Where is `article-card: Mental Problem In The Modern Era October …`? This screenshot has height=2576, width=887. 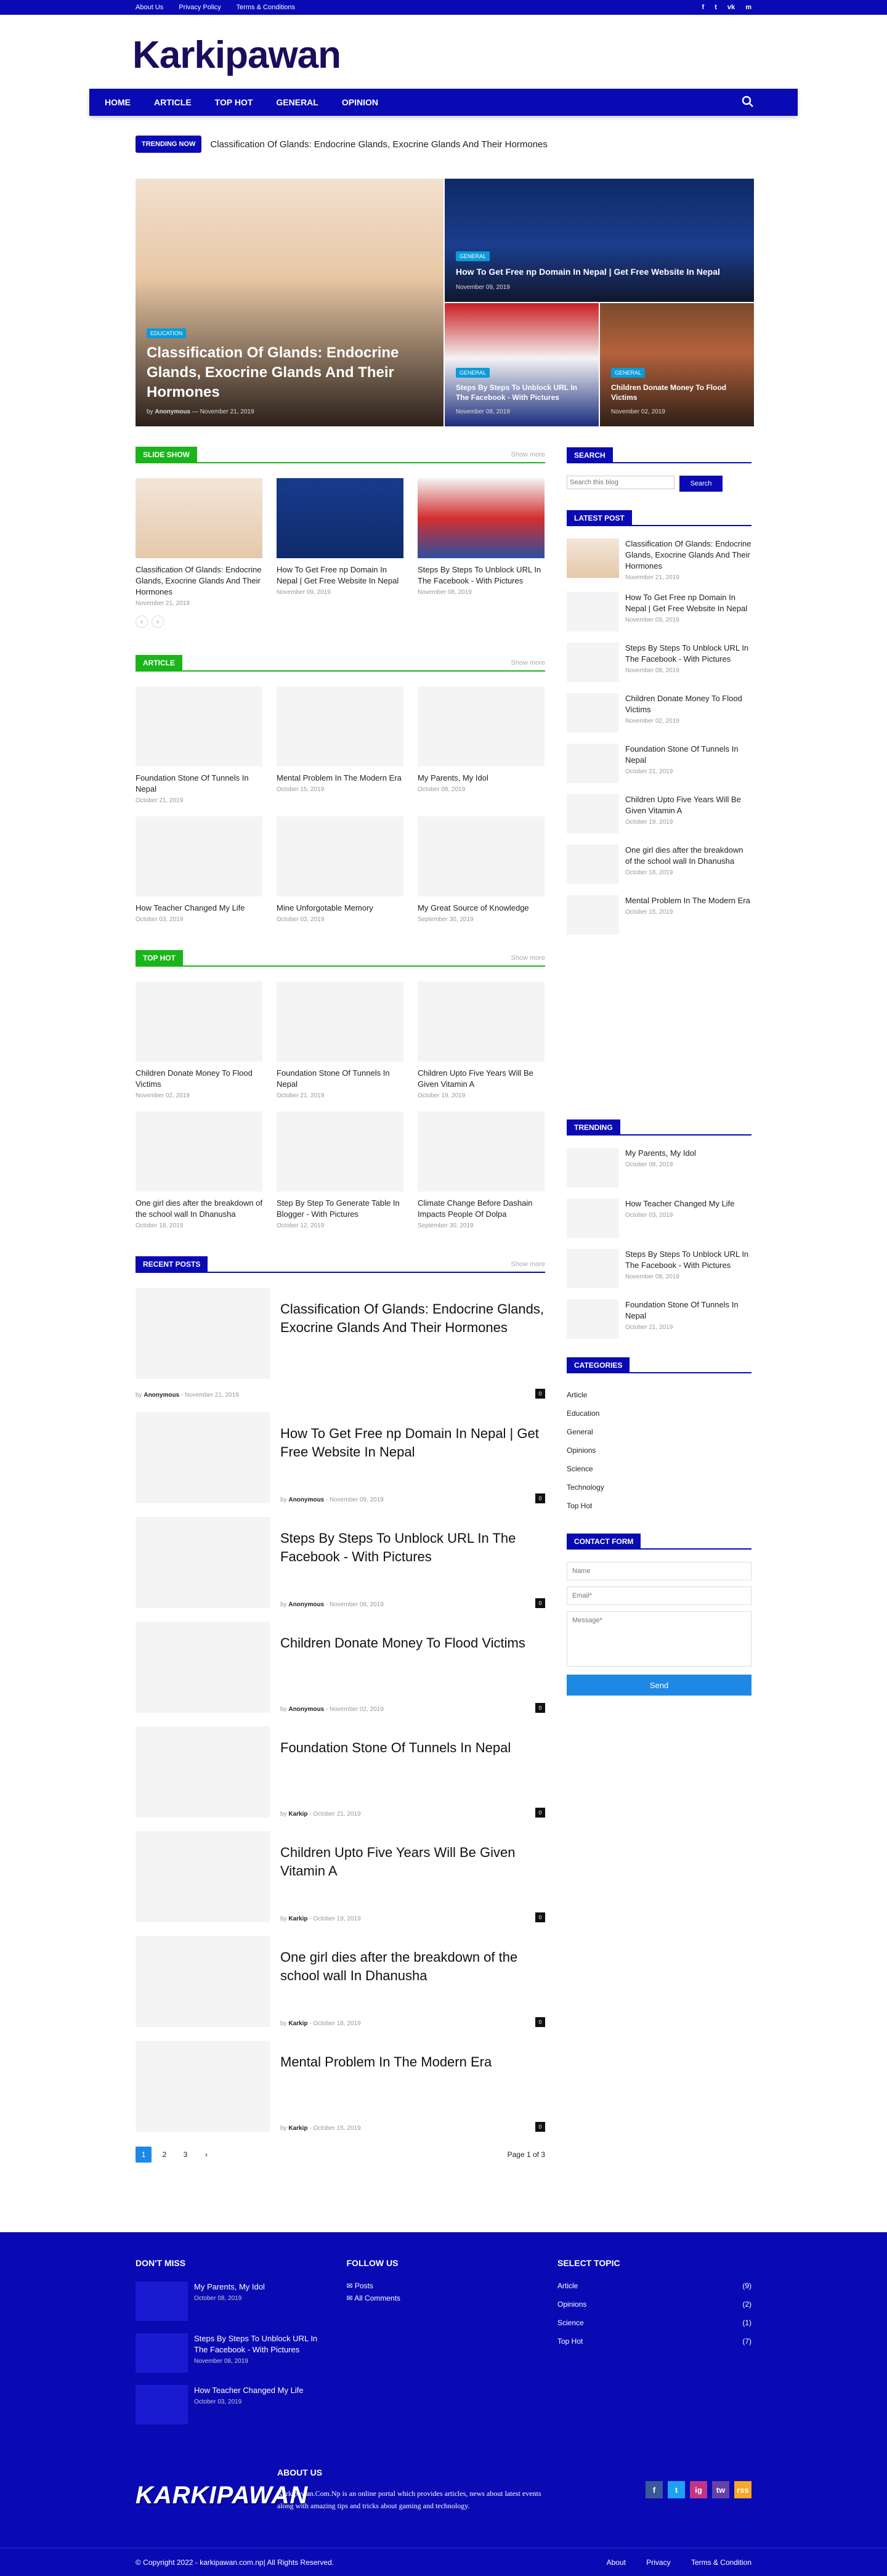
article-card: Mental Problem In The Modern Era October … is located at coordinates (340, 745).